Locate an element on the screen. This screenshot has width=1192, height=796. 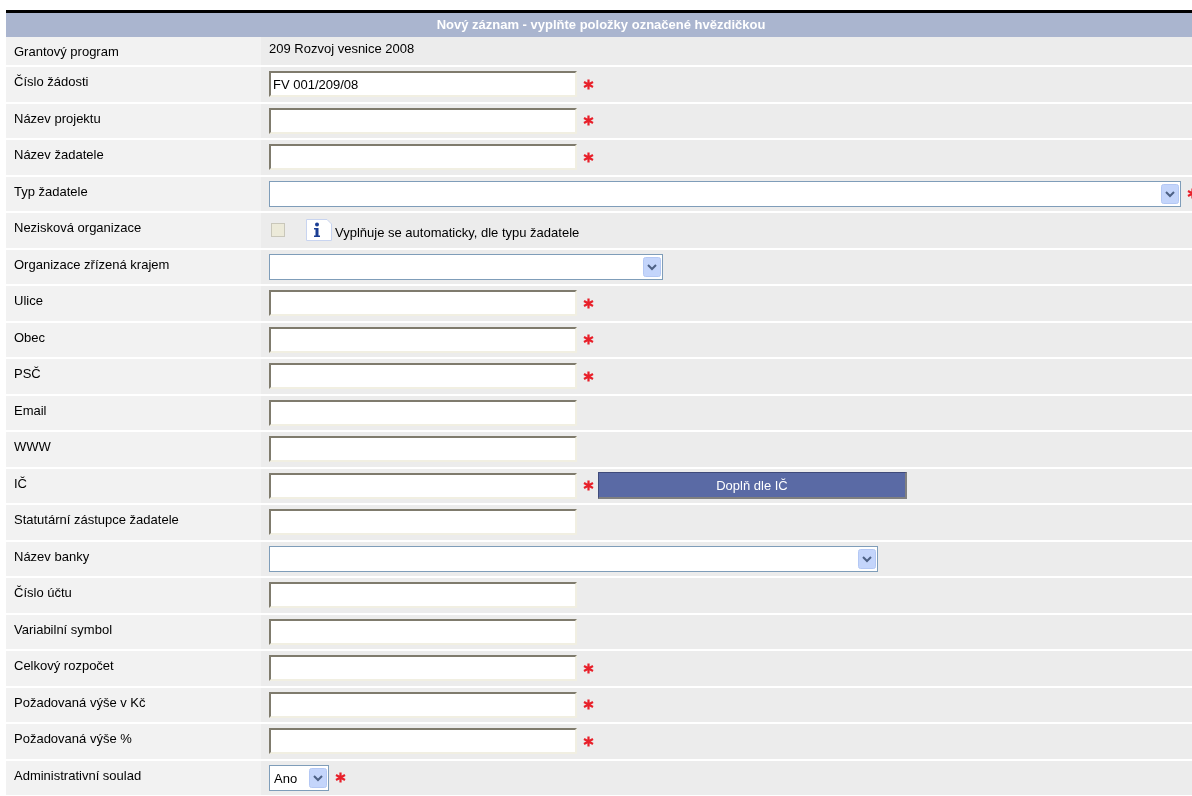
field-label: Požadovaná výše v Kč is located at coordinates (80, 702).